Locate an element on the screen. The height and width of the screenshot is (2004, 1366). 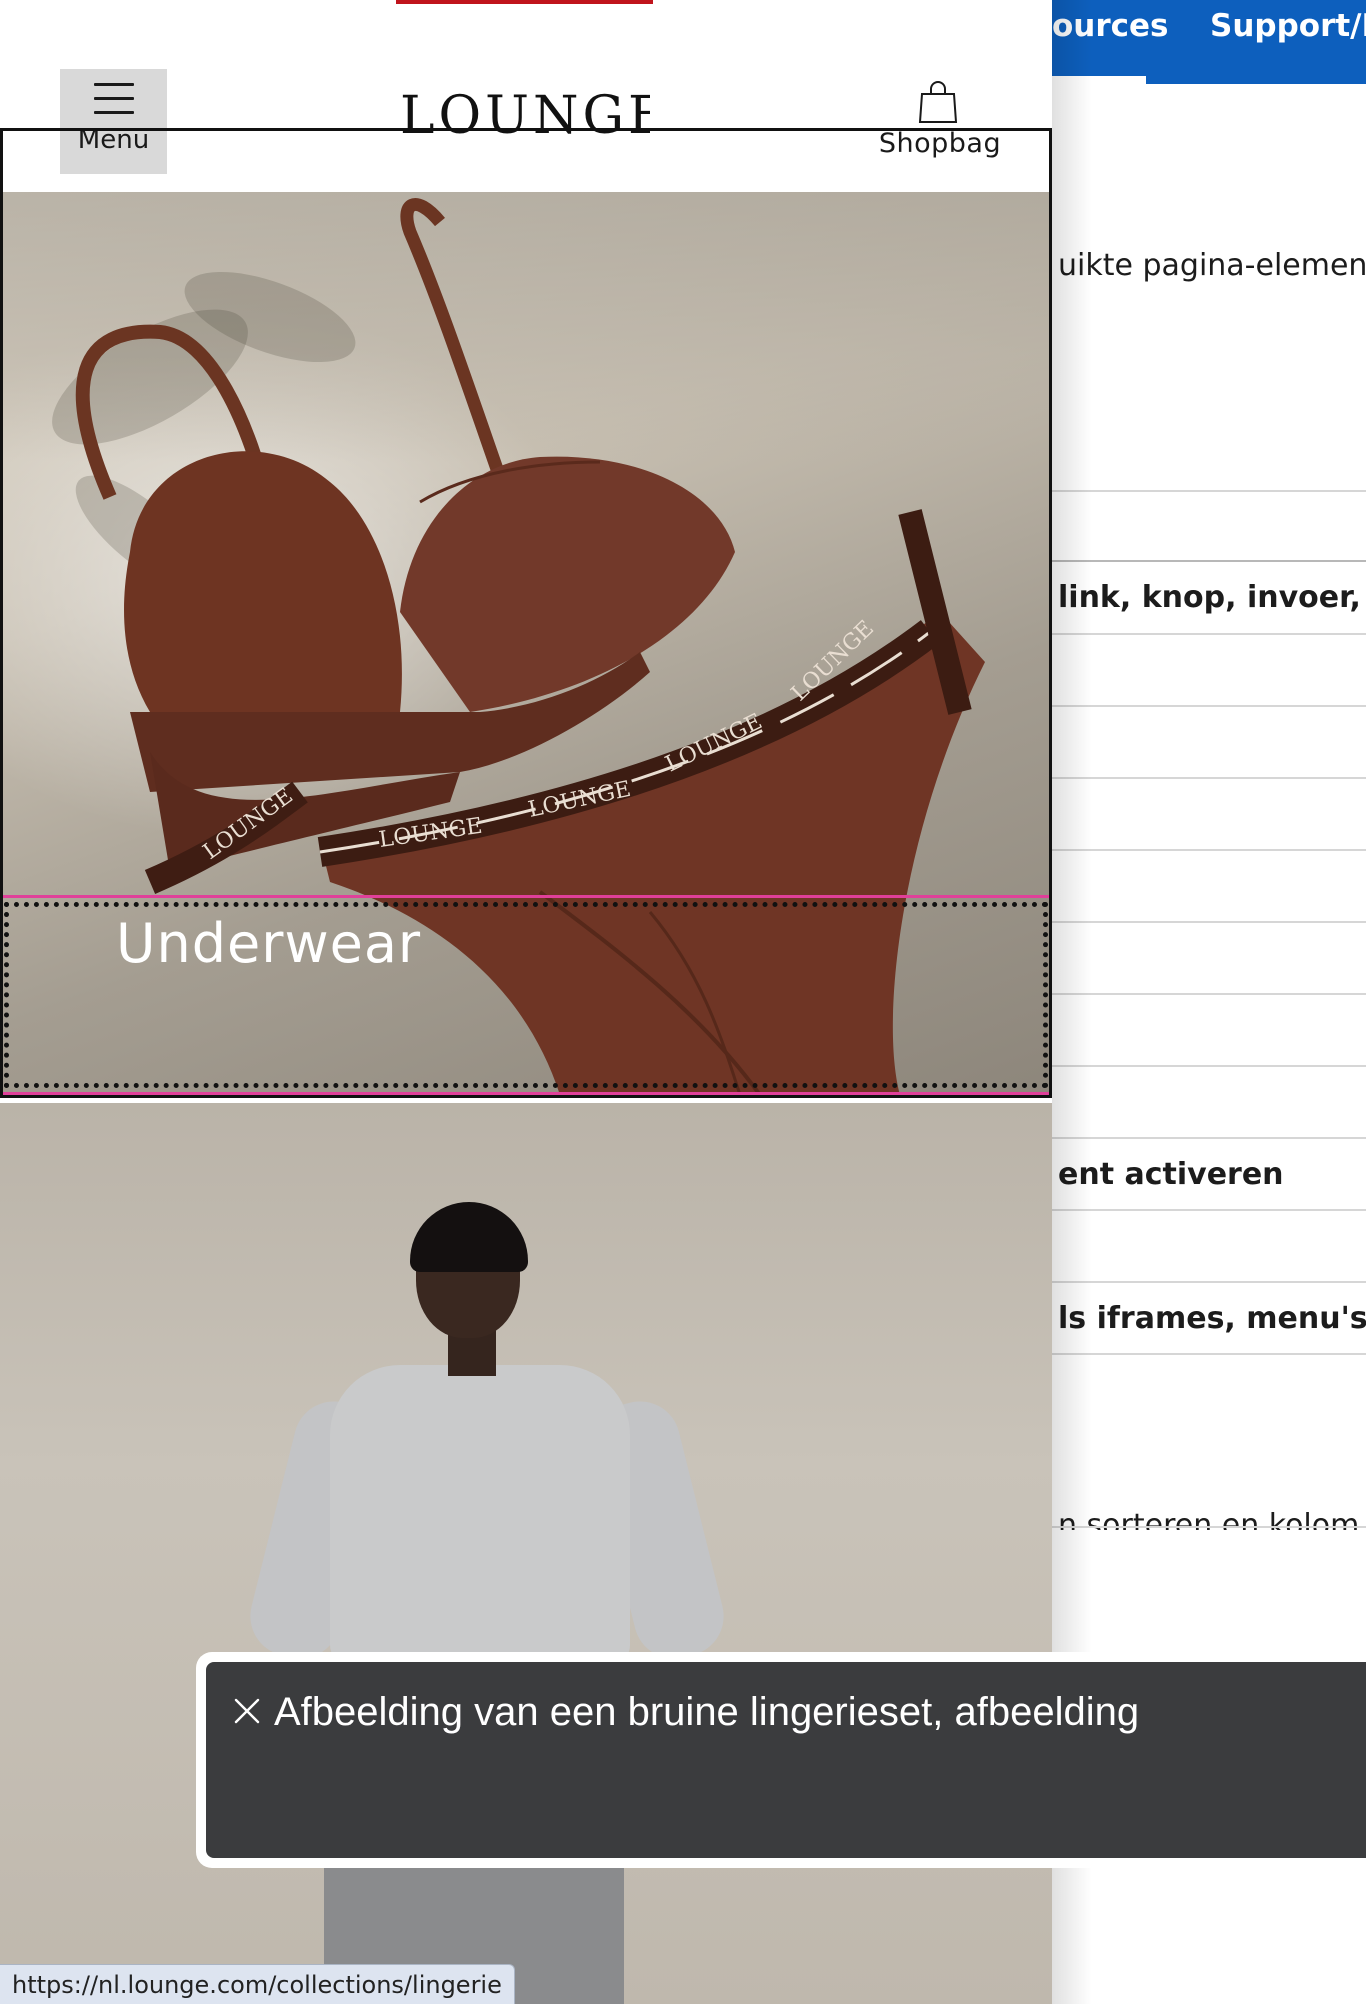
background-text-1: uikte pagina-element is located at coordinates (1212, 265).